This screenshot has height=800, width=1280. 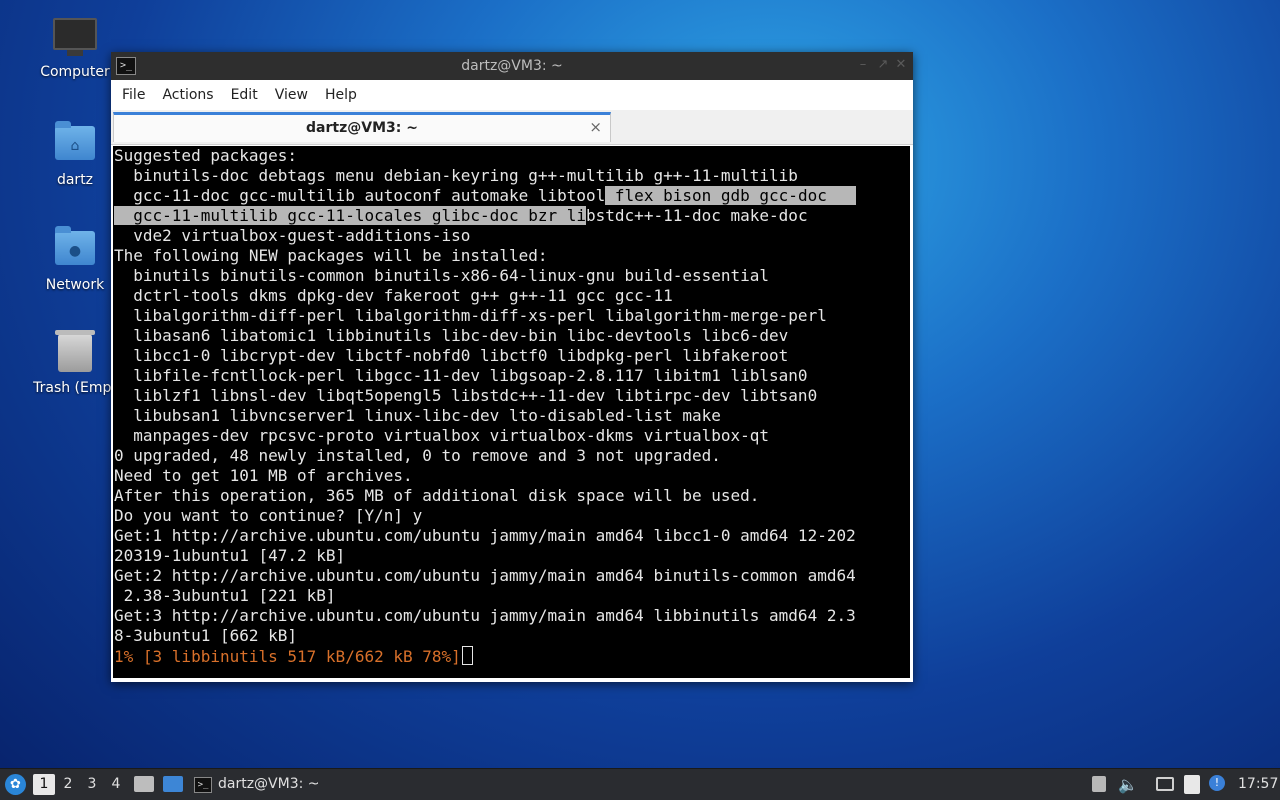 I want to click on tab-bar: dartz@VM3: ~ ×, so click(x=512, y=127).